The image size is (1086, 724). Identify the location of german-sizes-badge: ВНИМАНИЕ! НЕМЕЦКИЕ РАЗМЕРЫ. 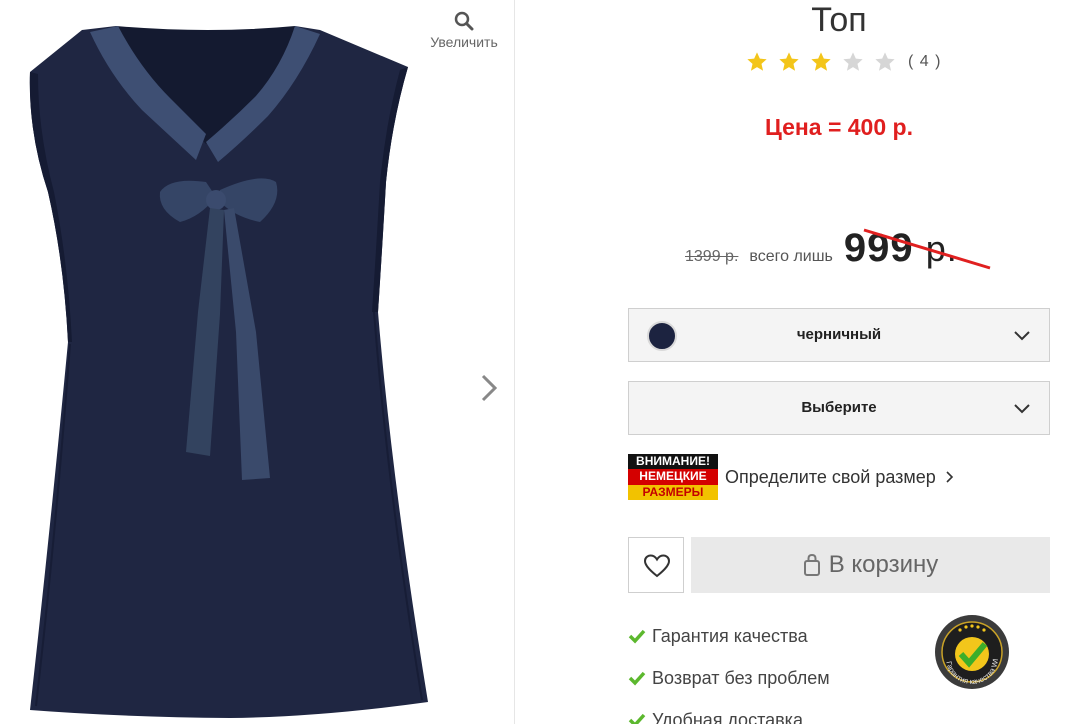
(673, 477).